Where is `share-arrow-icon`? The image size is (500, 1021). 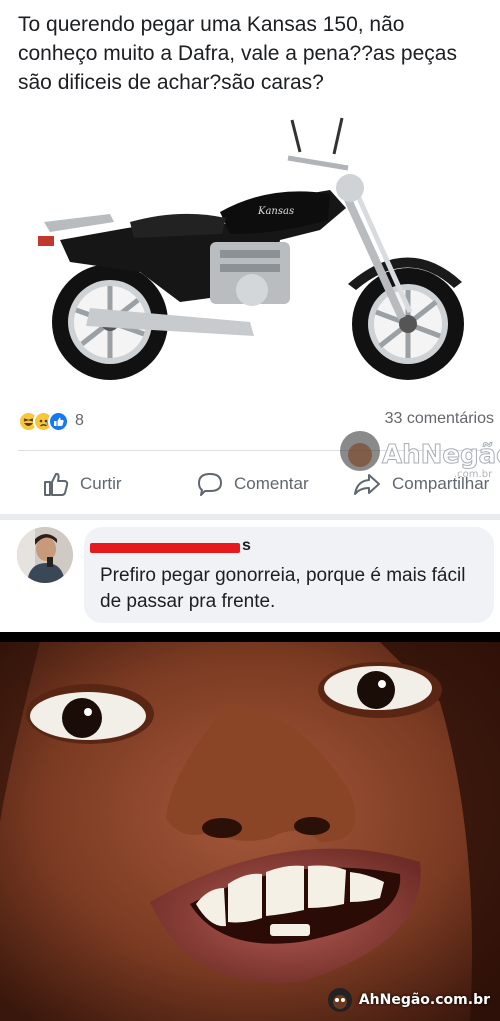 share-arrow-icon is located at coordinates (367, 484).